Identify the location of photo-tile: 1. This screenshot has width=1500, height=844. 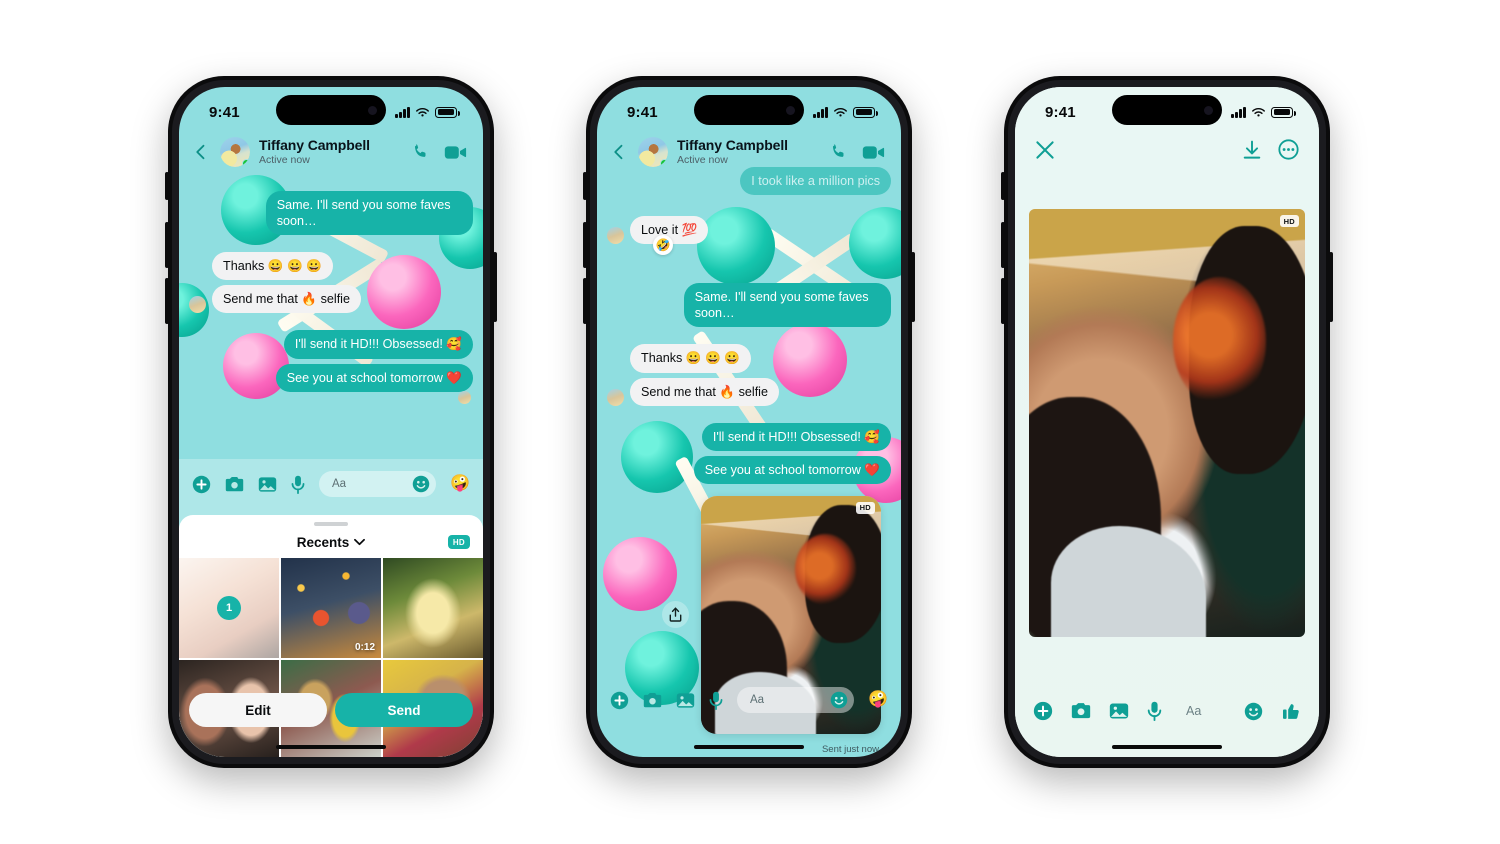
(229, 608).